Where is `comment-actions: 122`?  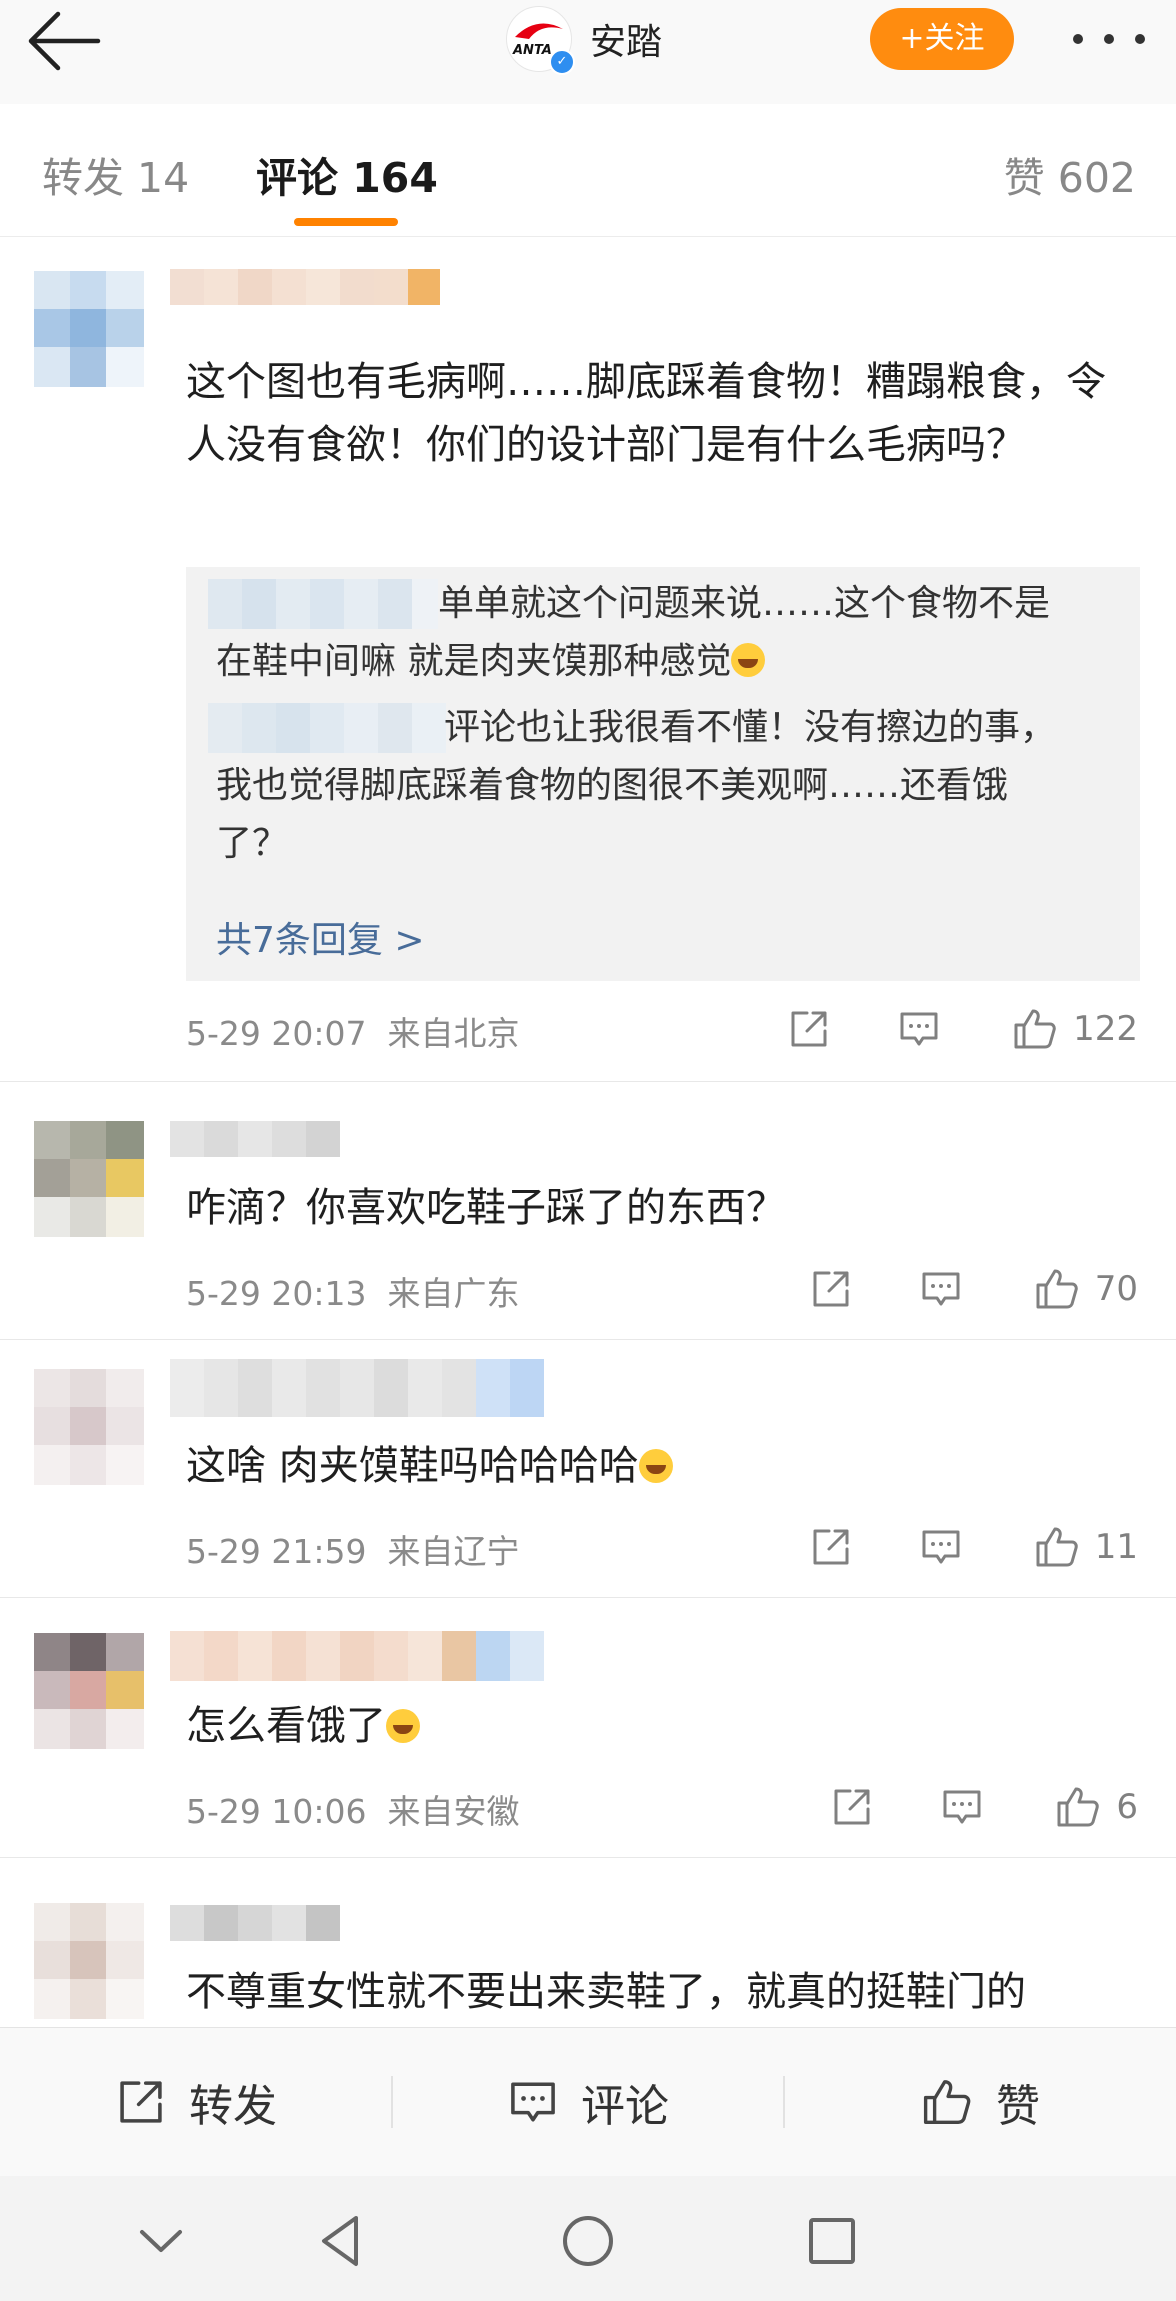
comment-actions: 122 is located at coordinates (937, 1029).